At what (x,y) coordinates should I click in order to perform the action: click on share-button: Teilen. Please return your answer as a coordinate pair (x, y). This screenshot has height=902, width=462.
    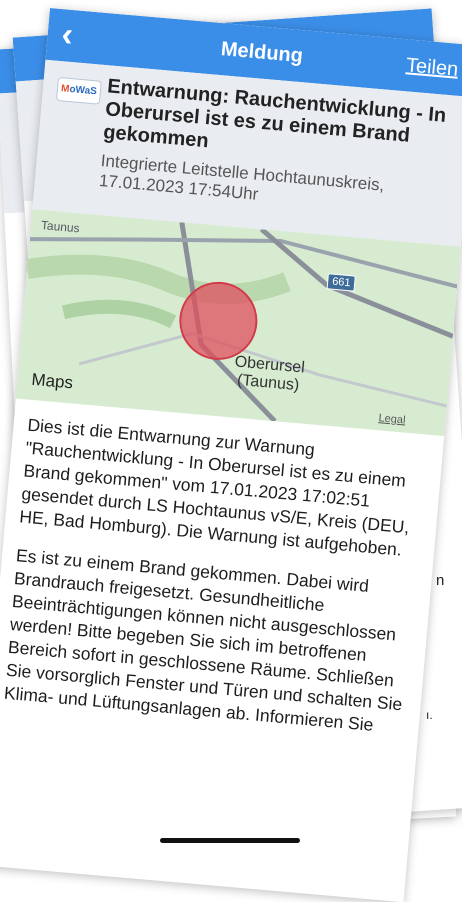
    Looking at the image, I should click on (432, 67).